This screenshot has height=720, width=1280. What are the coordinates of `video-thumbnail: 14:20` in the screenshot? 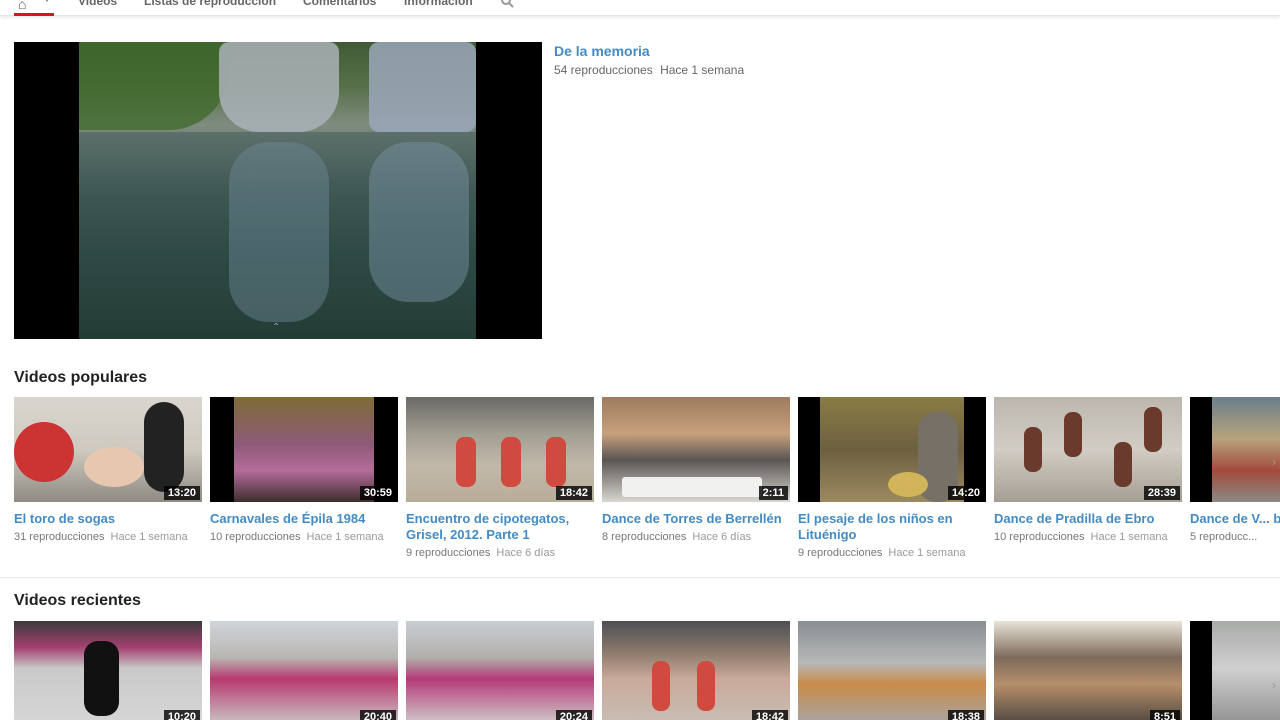 It's located at (892, 449).